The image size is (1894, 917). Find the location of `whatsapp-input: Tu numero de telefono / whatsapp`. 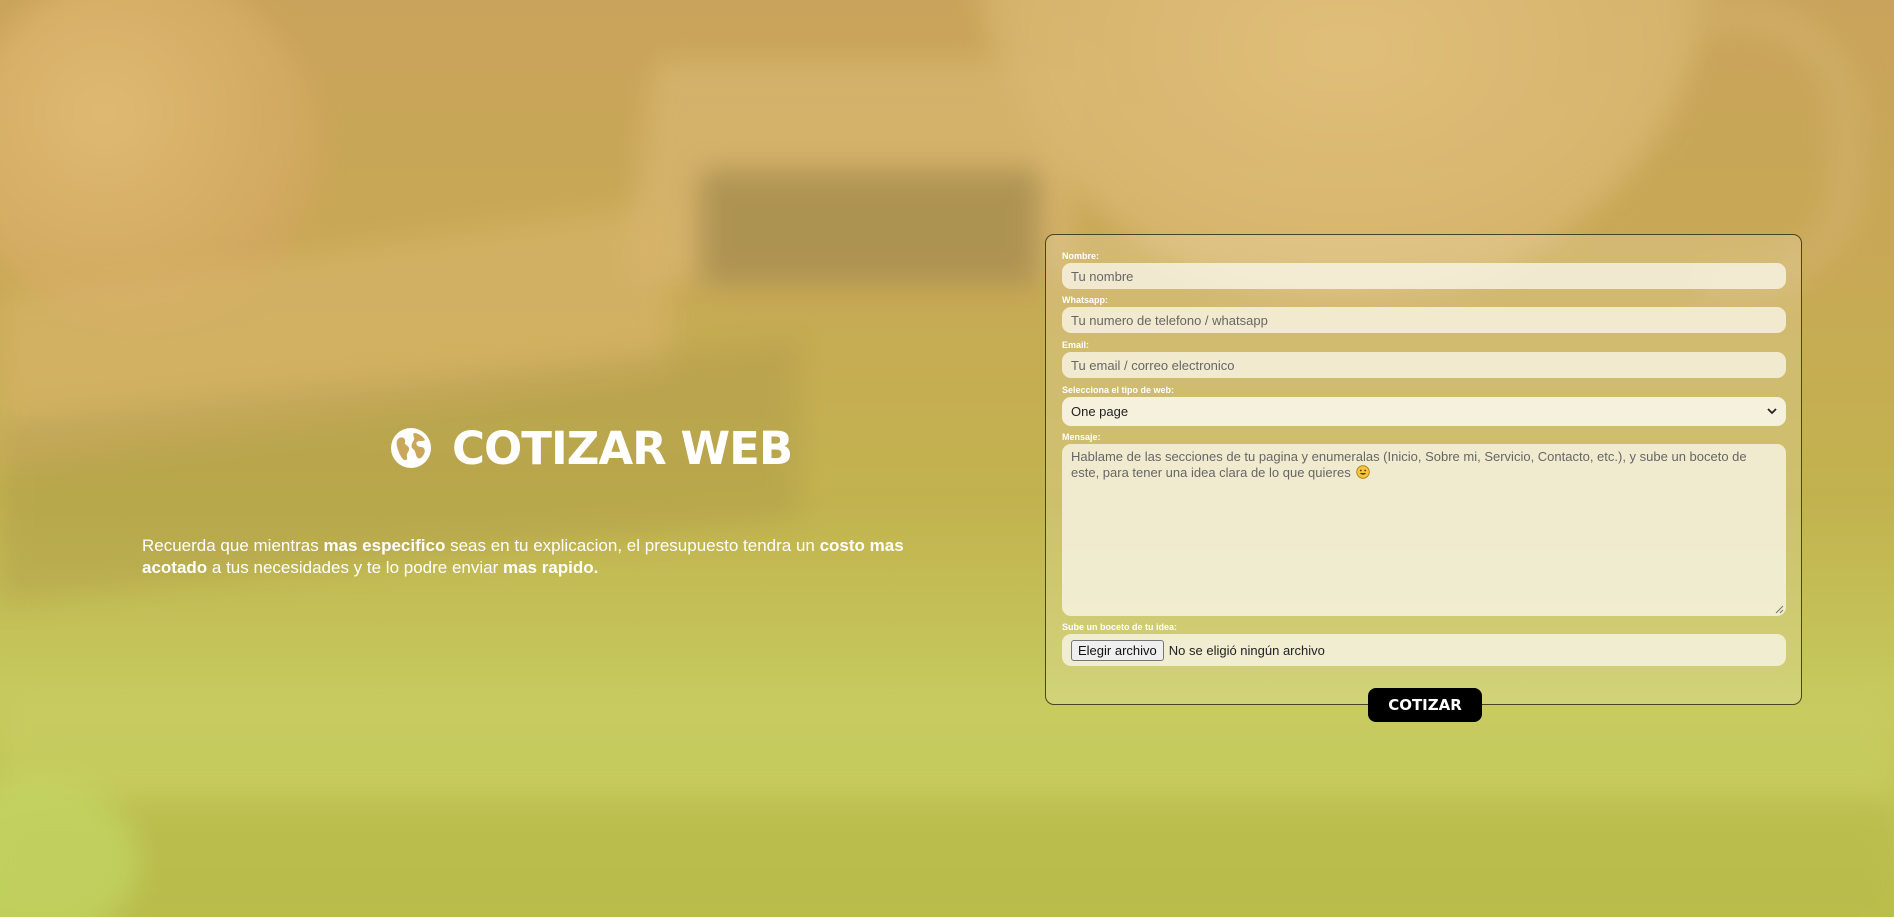

whatsapp-input: Tu numero de telefono / whatsapp is located at coordinates (1424, 320).